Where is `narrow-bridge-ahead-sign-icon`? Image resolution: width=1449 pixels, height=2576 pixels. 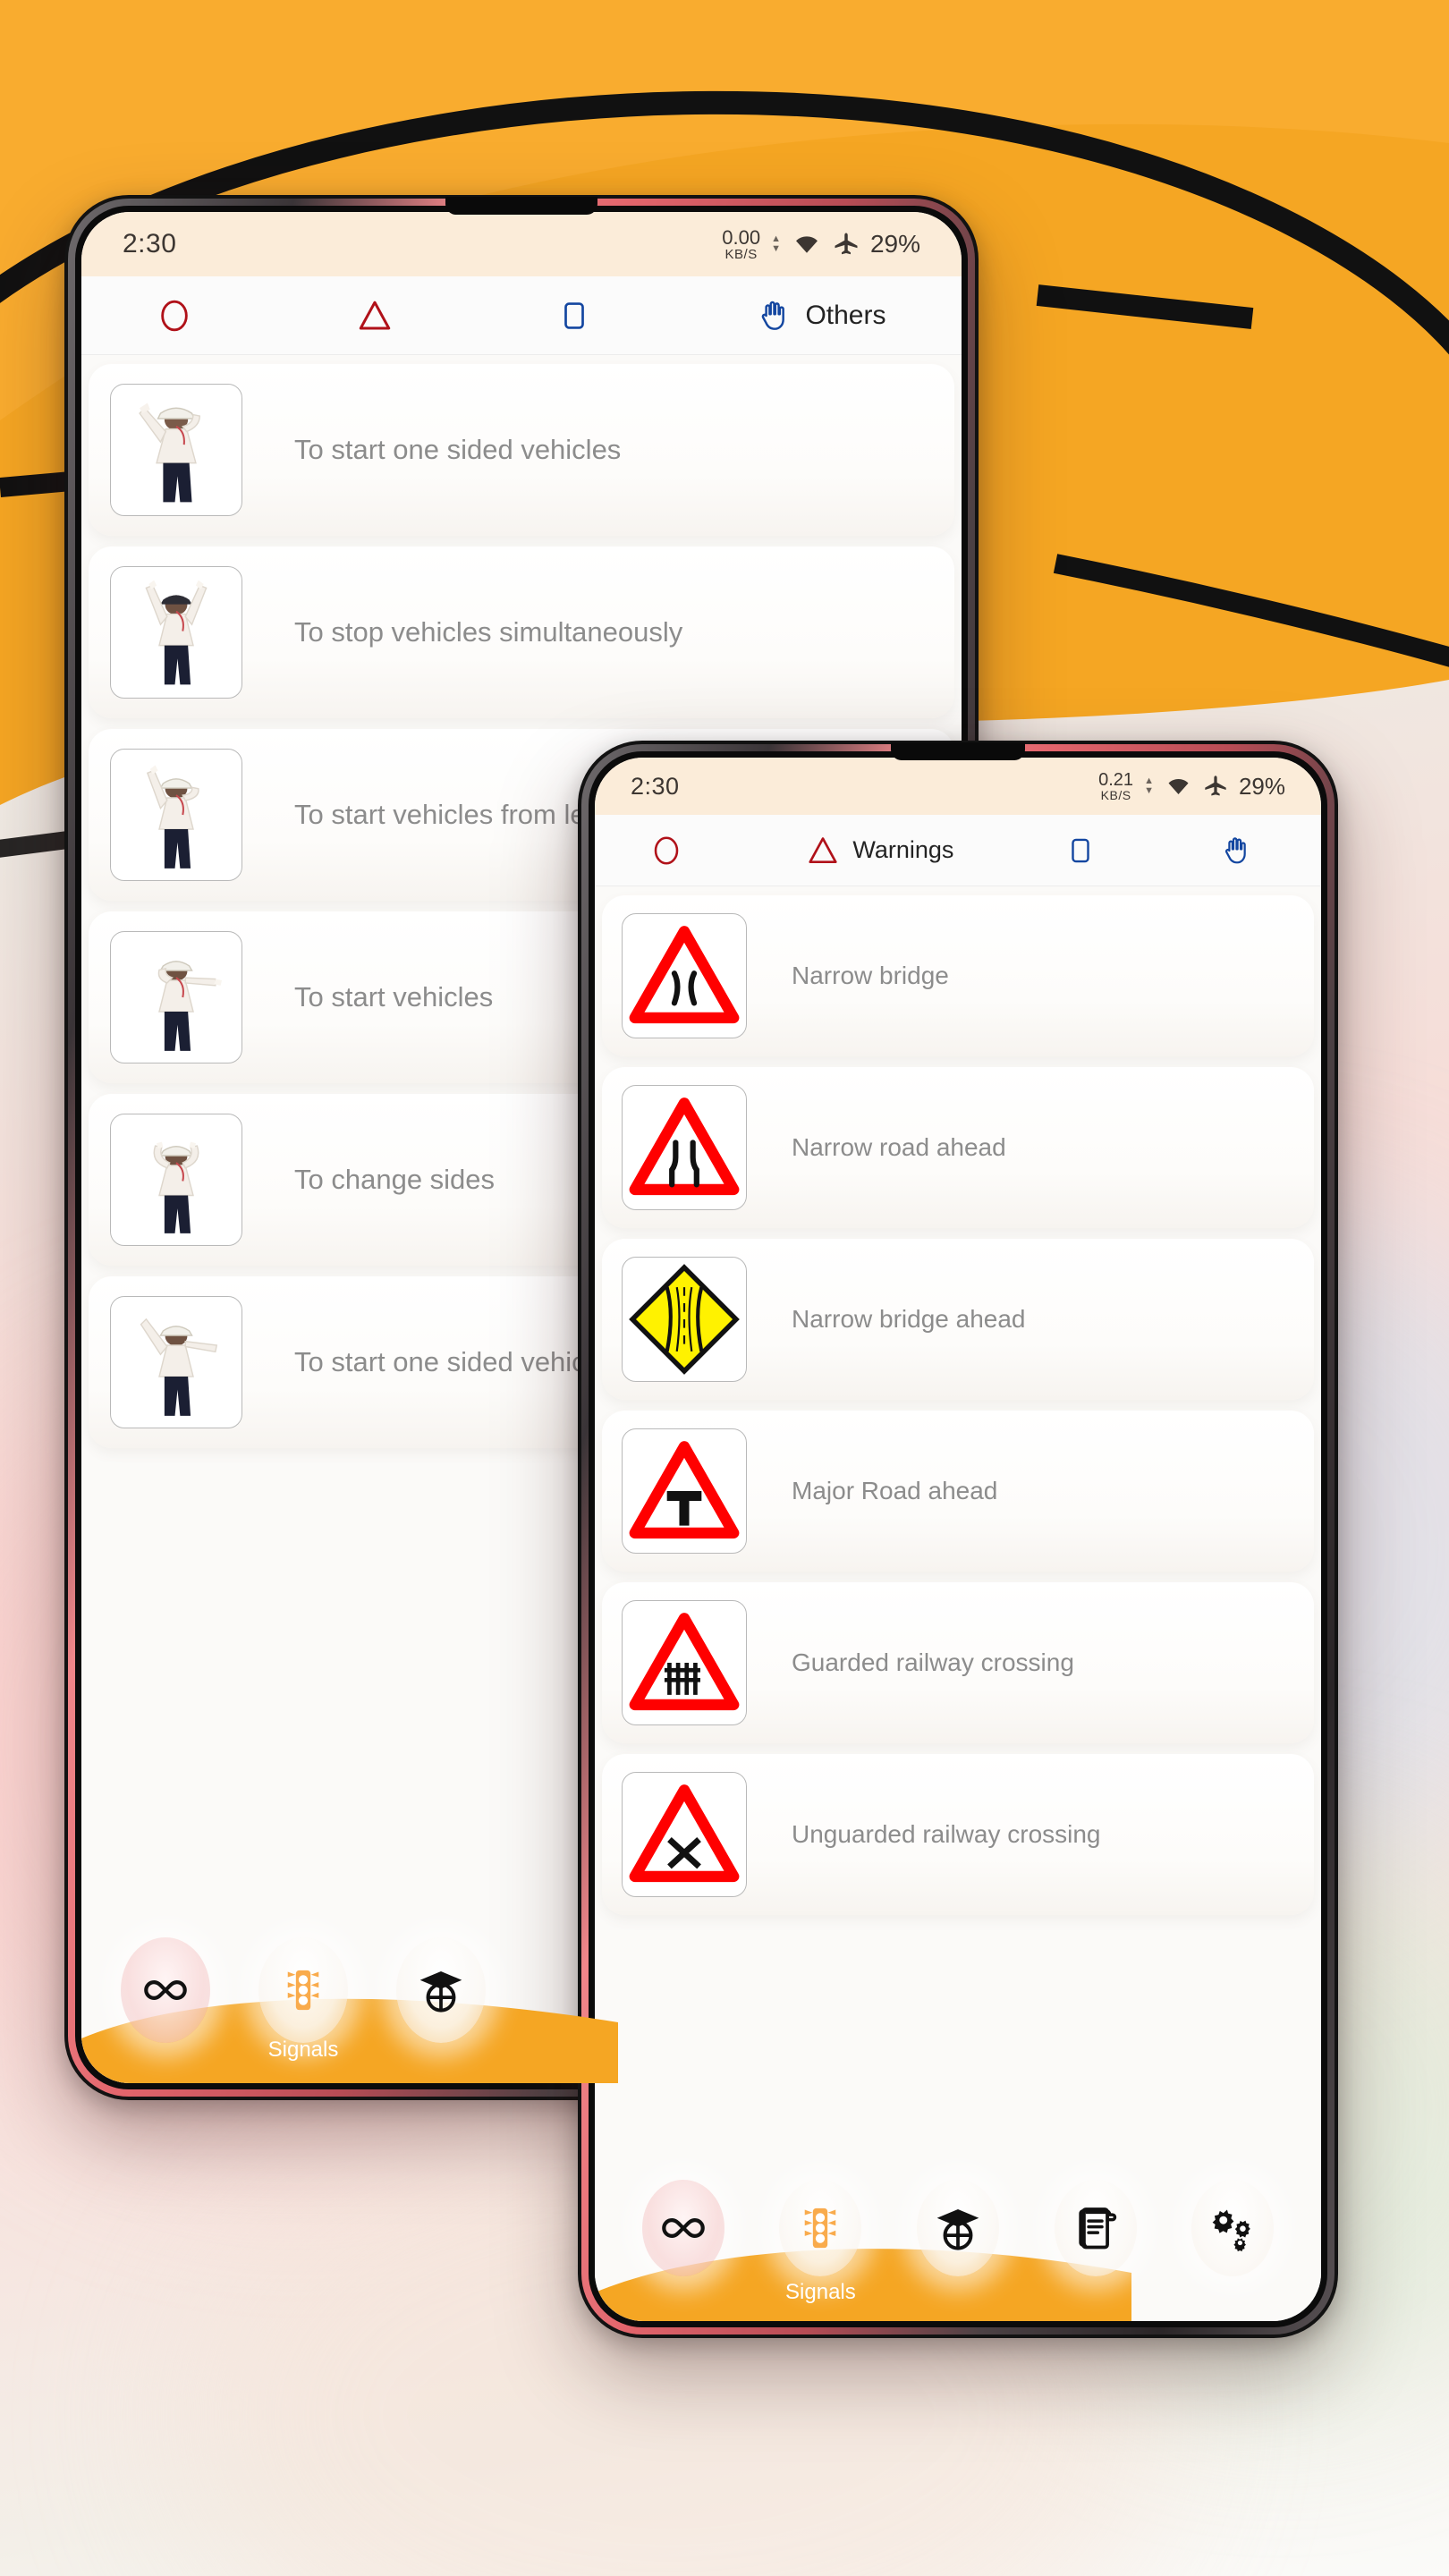 narrow-bridge-ahead-sign-icon is located at coordinates (684, 1319).